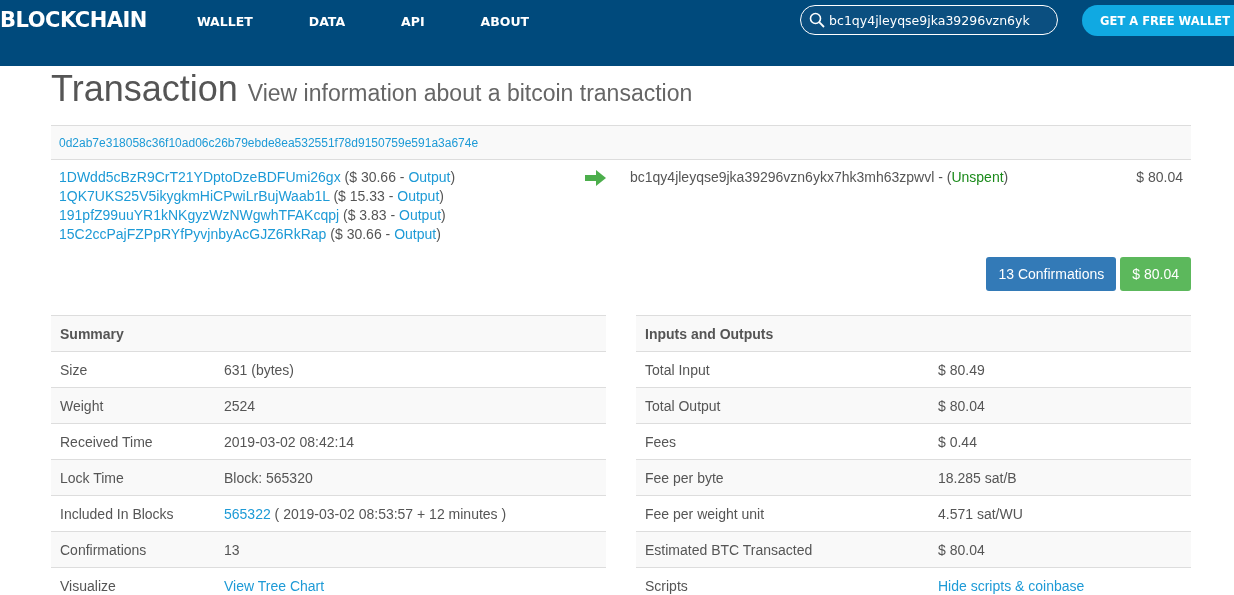 The image size is (1234, 595). Describe the element at coordinates (82, 405) in the screenshot. I see `row-label: Weight` at that location.